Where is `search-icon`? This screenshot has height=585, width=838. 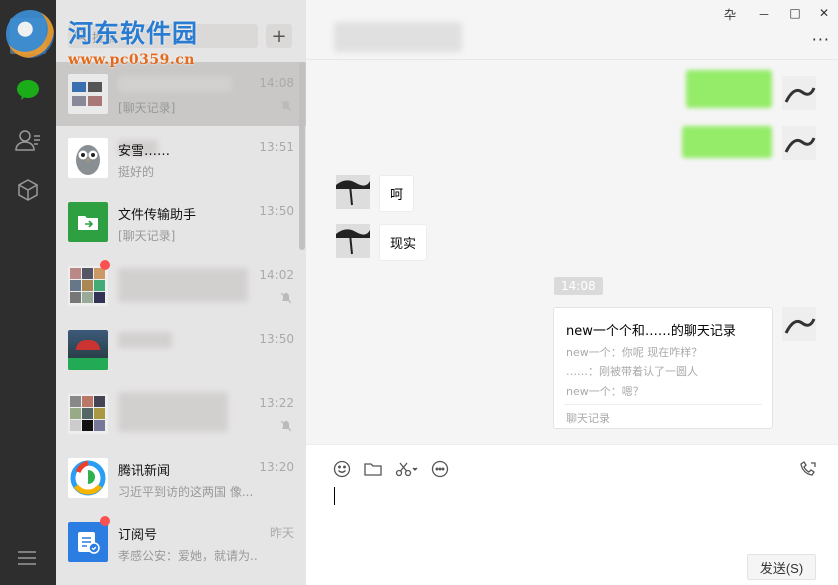 search-icon is located at coordinates (80, 37).